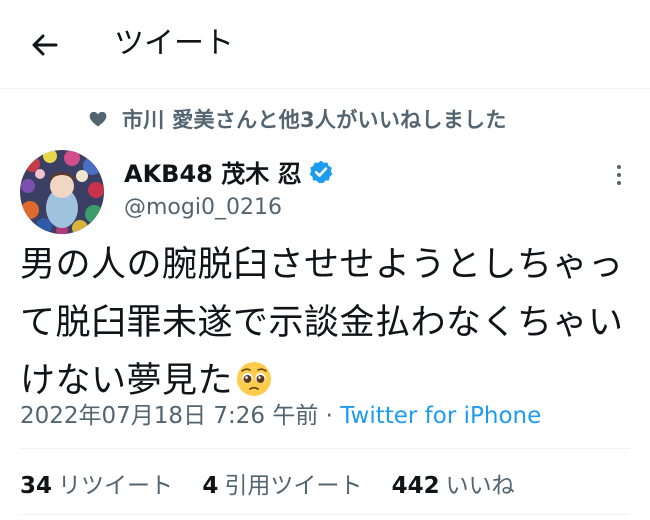 This screenshot has height=520, width=650. I want to click on tweet-meta: 2022年07月18日 7:26 午前 · Twitter for iPhone, so click(280, 413).